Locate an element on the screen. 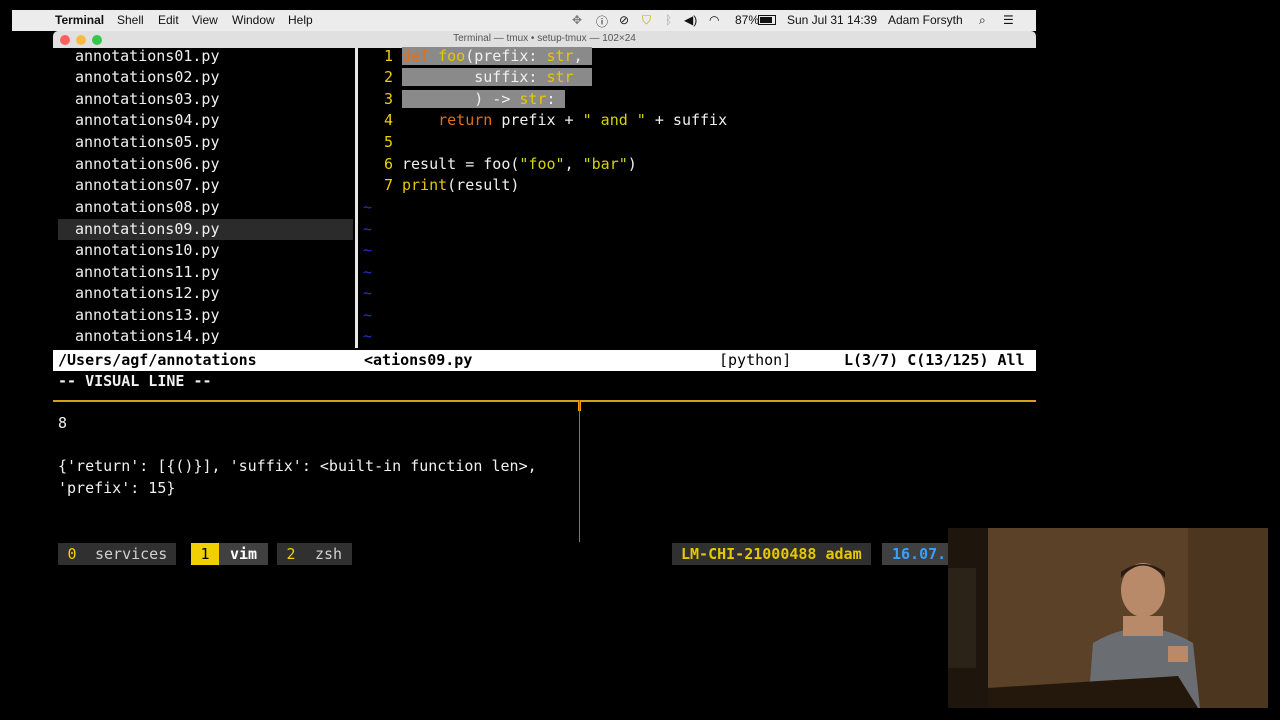 The height and width of the screenshot is (720, 1280). file-tree-item: annotations14.py is located at coordinates (147, 336).